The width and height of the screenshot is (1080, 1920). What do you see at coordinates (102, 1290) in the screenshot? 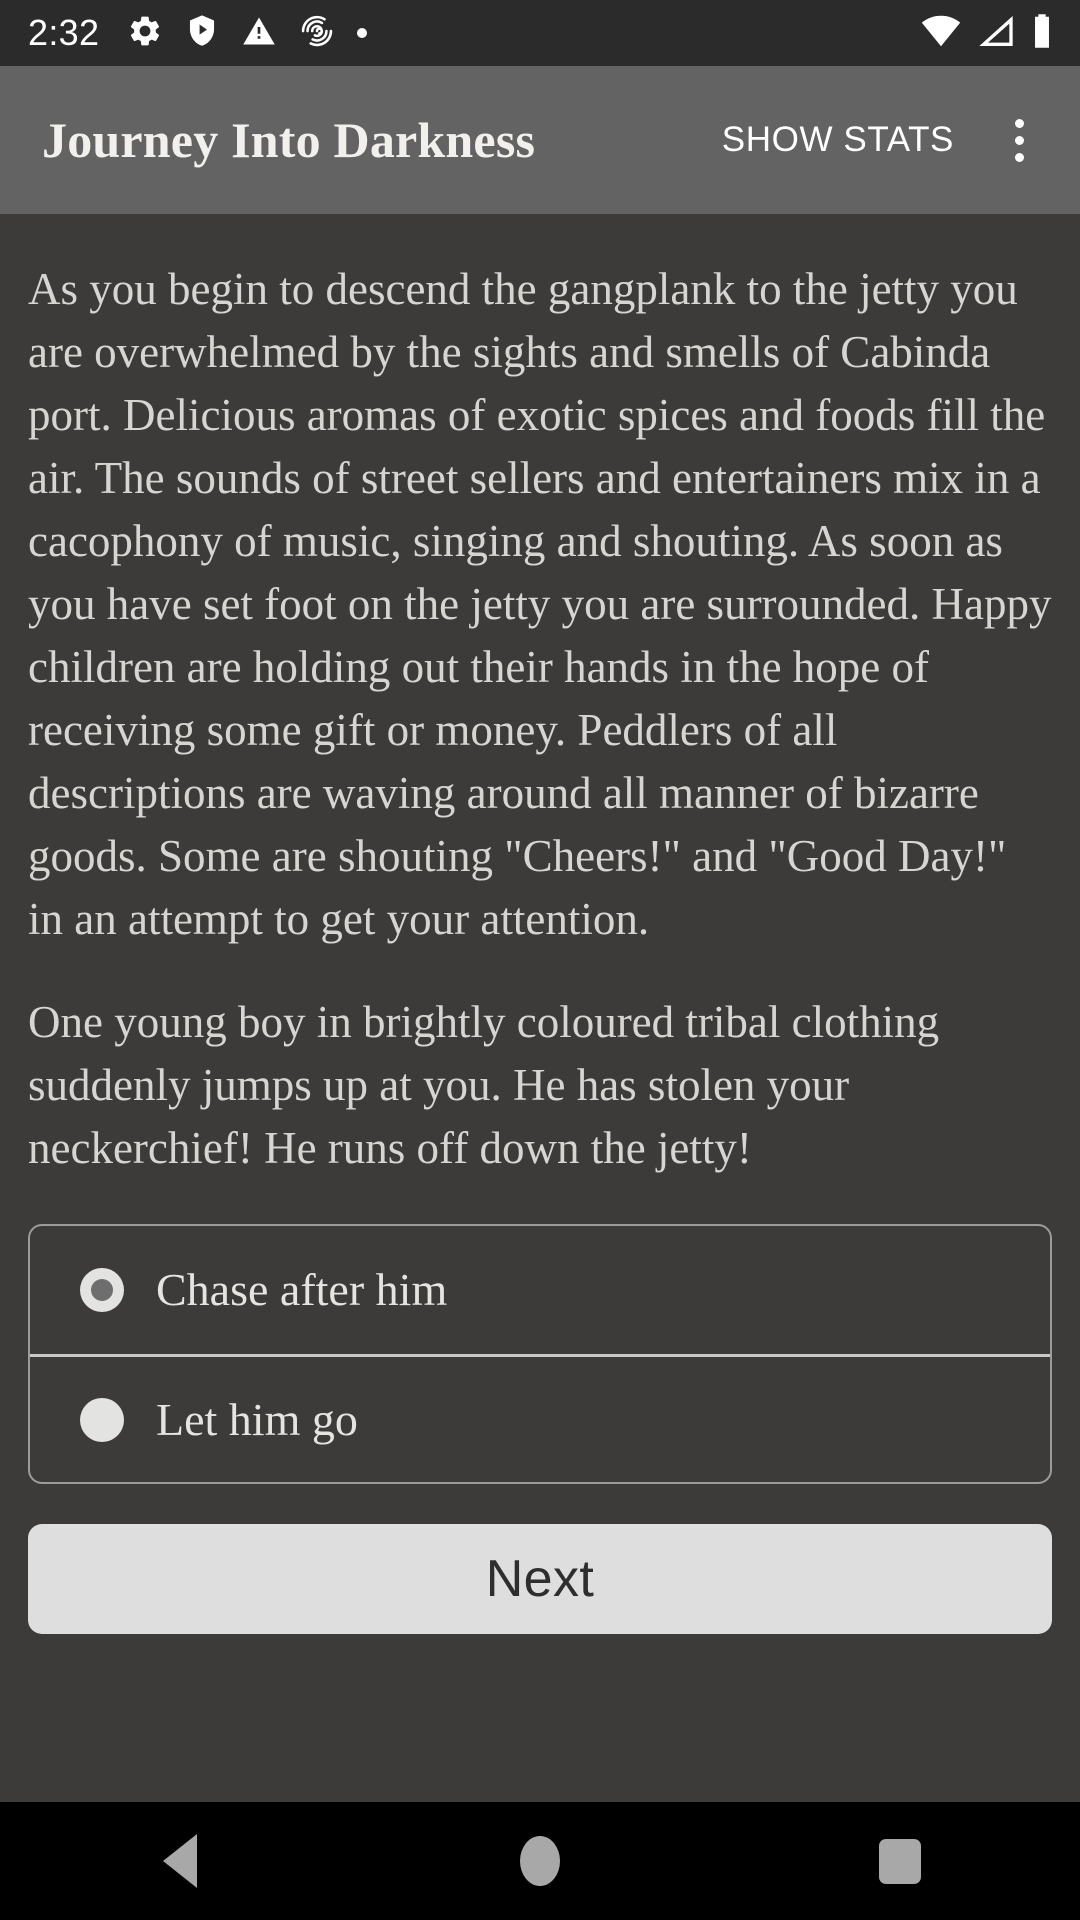
I see `radio-button-selected` at bounding box center [102, 1290].